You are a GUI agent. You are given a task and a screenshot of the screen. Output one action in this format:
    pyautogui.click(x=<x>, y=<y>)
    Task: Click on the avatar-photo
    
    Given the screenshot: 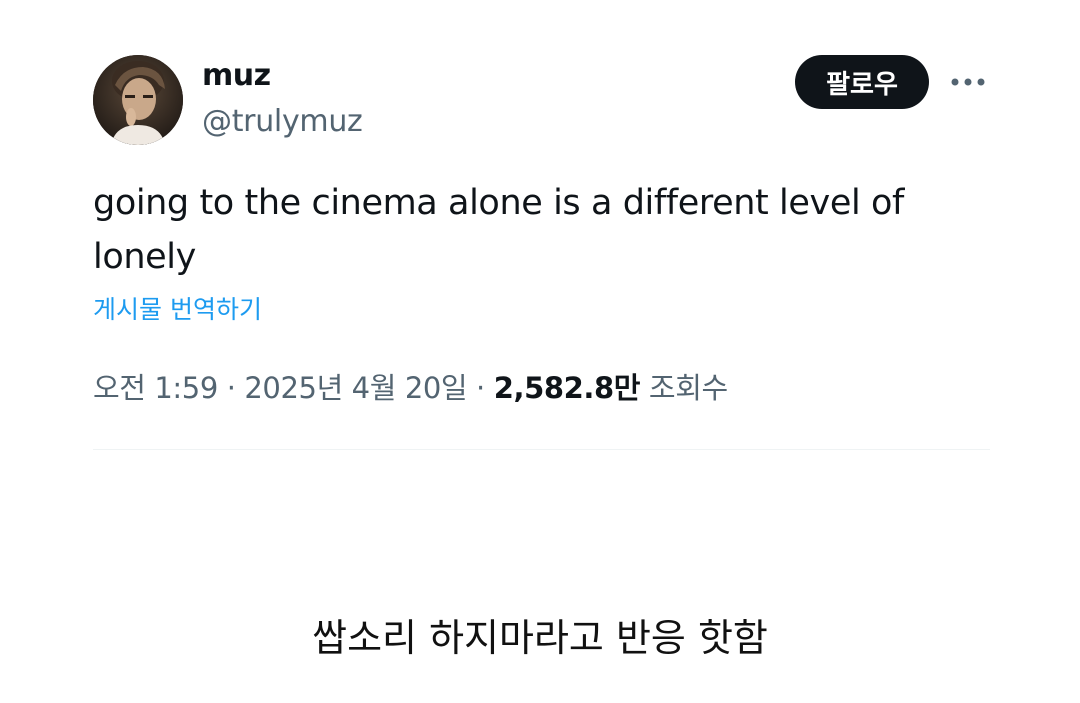 What is the action you would take?
    pyautogui.click(x=138, y=100)
    